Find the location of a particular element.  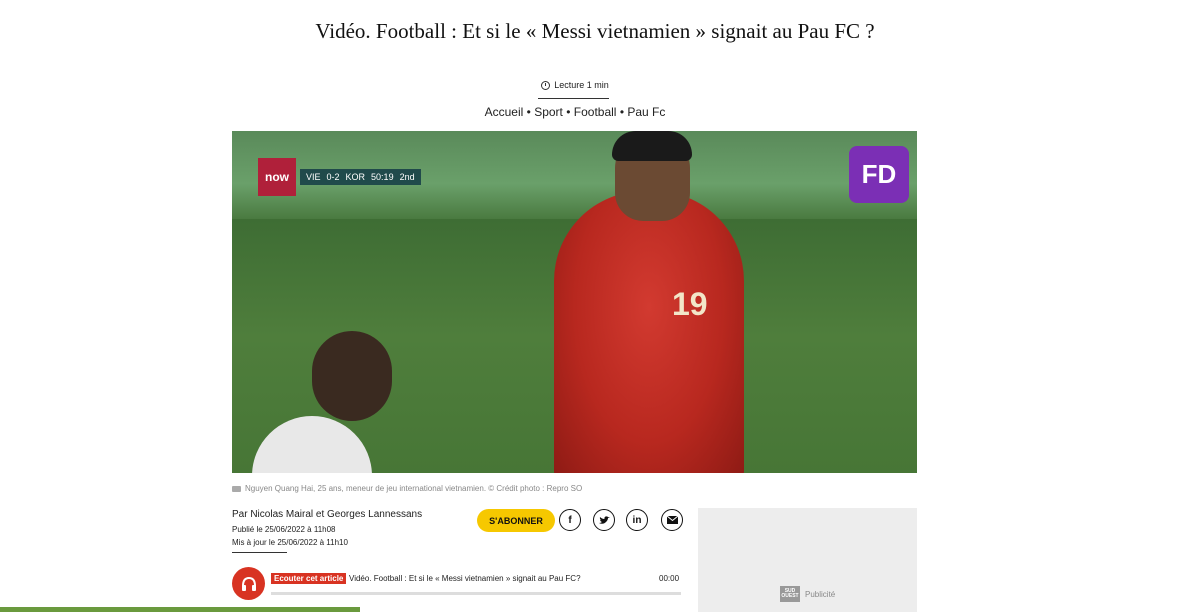

breadcrumb: Accueil • Sport • Football • Pau Fc is located at coordinates (575, 112).